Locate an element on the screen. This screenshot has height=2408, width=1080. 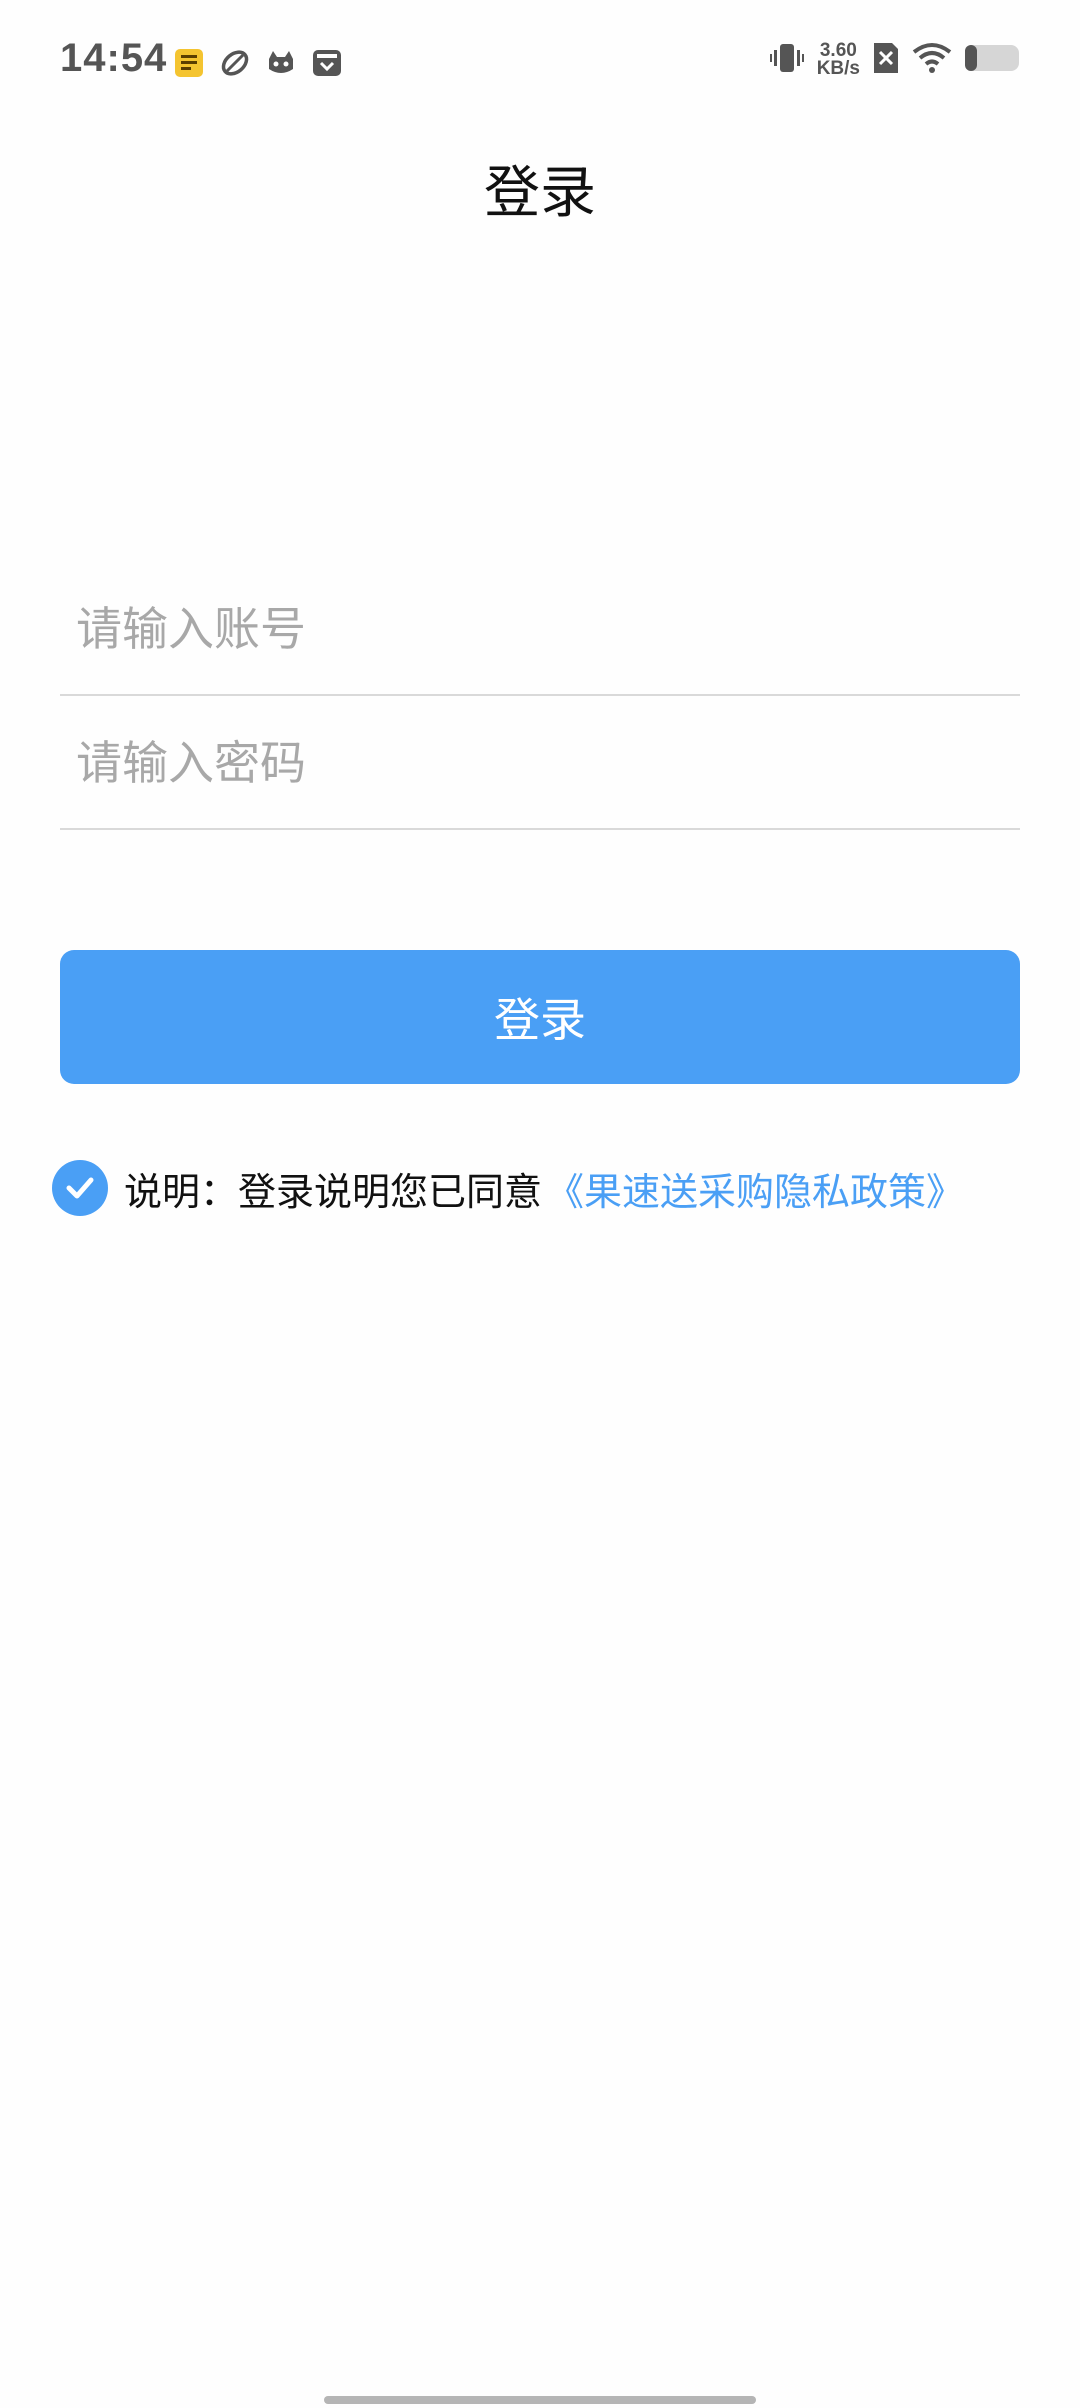
password-field is located at coordinates (540, 763).